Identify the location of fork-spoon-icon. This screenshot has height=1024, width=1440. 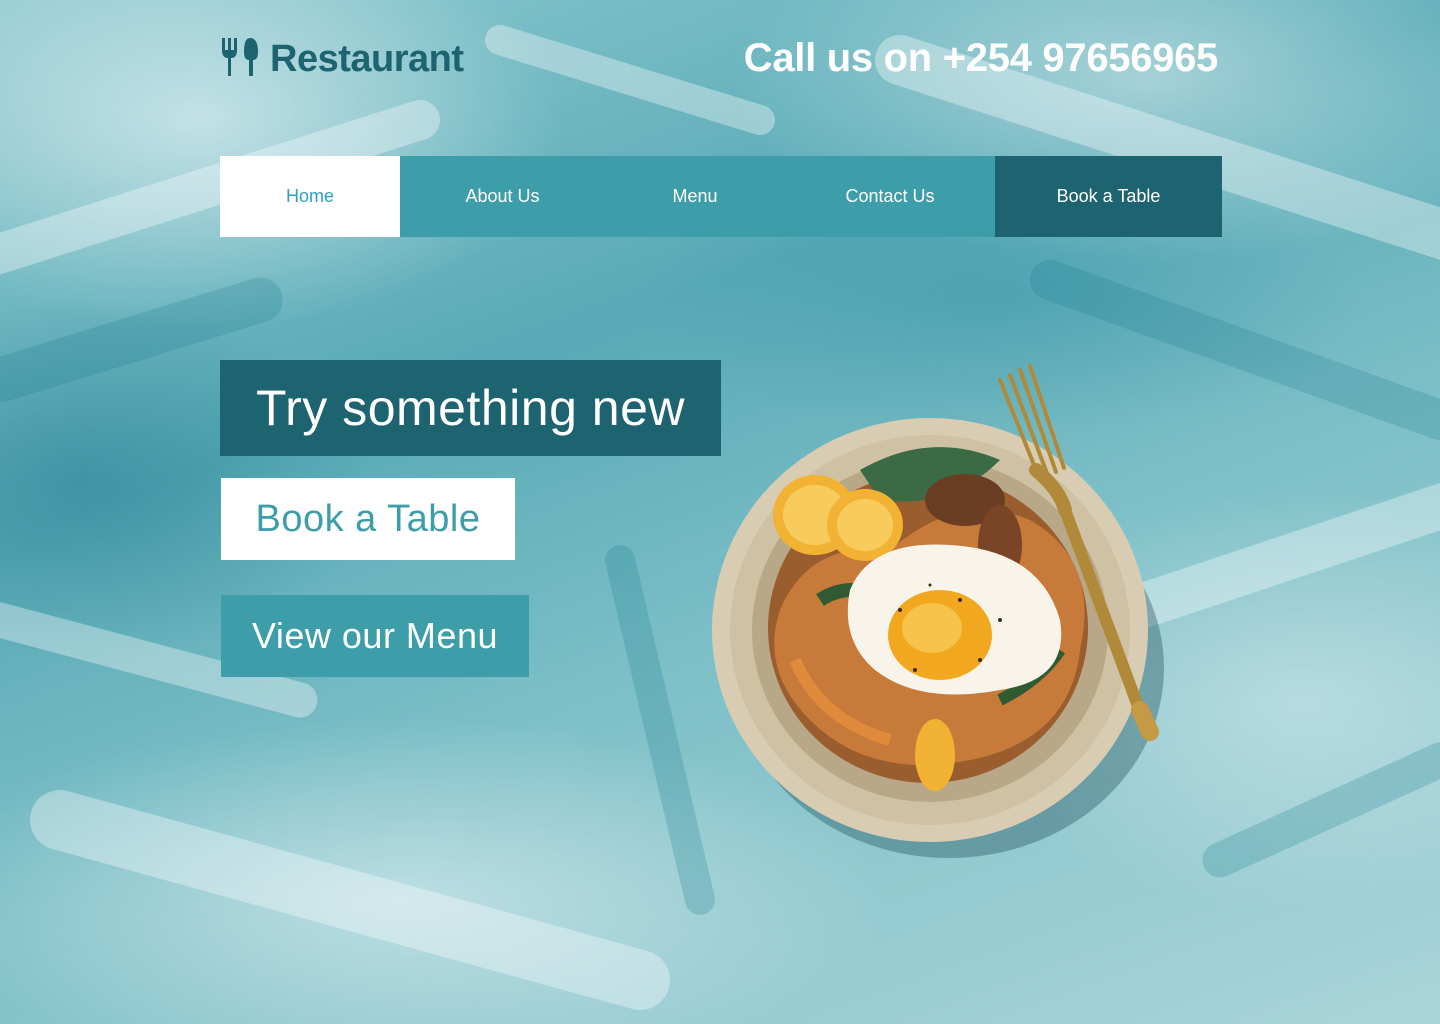
(241, 59).